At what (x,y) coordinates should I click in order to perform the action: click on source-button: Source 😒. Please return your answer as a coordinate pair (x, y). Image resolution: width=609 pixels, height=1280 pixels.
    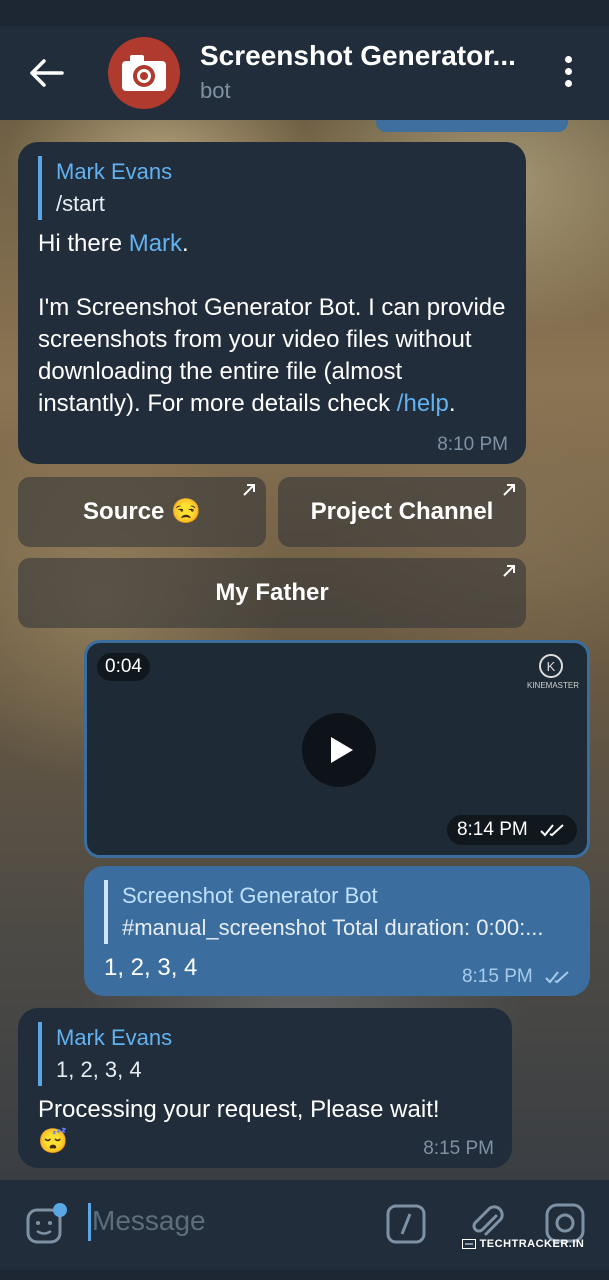
    Looking at the image, I should click on (142, 512).